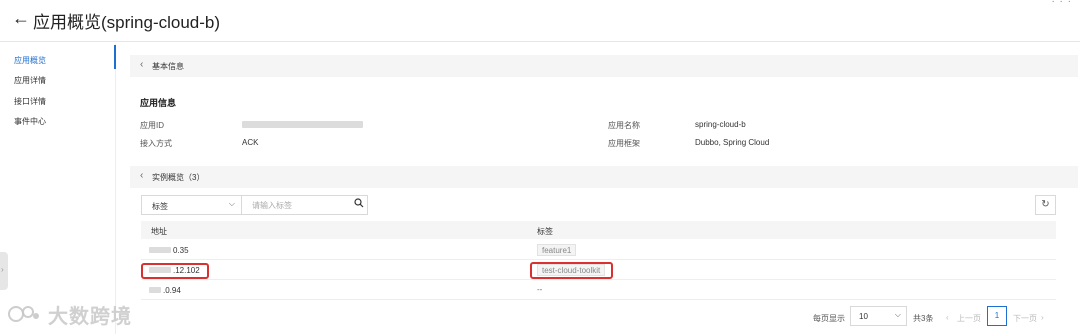 The height and width of the screenshot is (334, 1080). I want to click on instance-tag: feature1, so click(557, 250).